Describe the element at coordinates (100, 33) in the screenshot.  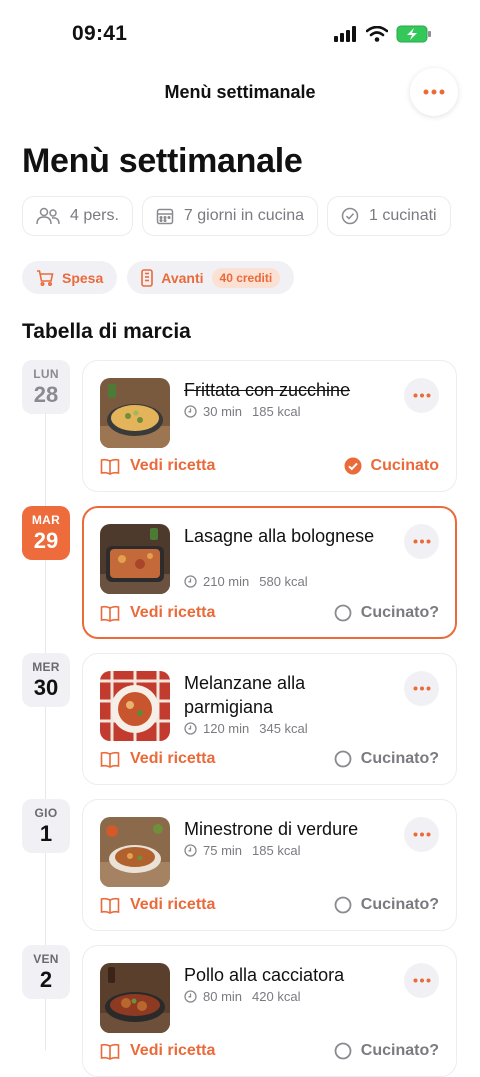
I see `status-time: 09:41` at that location.